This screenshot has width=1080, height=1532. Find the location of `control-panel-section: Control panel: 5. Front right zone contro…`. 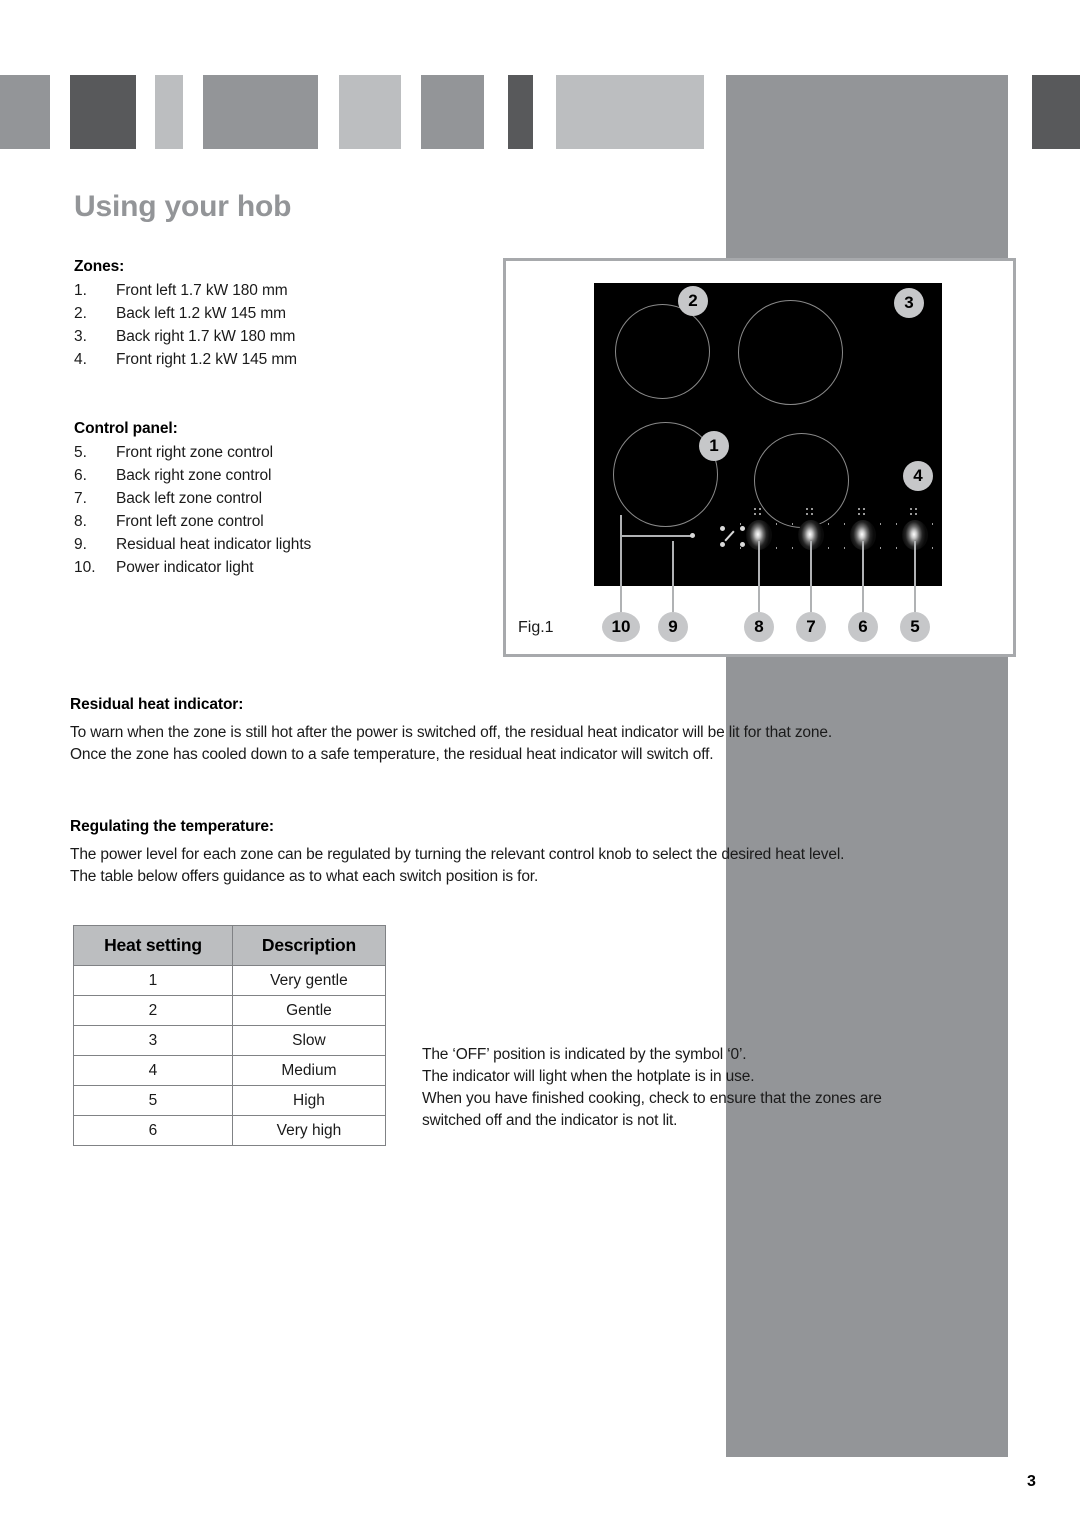

control-panel-section: Control panel: 5. Front right zone contro… is located at coordinates (192, 501).